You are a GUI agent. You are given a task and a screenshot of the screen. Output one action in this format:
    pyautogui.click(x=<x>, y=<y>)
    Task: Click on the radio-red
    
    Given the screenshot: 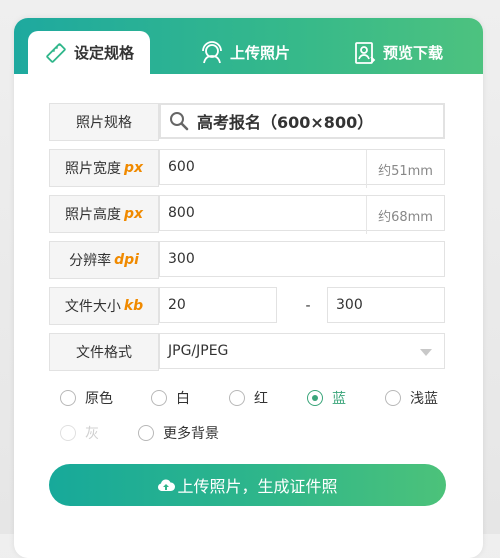 What is the action you would take?
    pyautogui.click(x=237, y=398)
    